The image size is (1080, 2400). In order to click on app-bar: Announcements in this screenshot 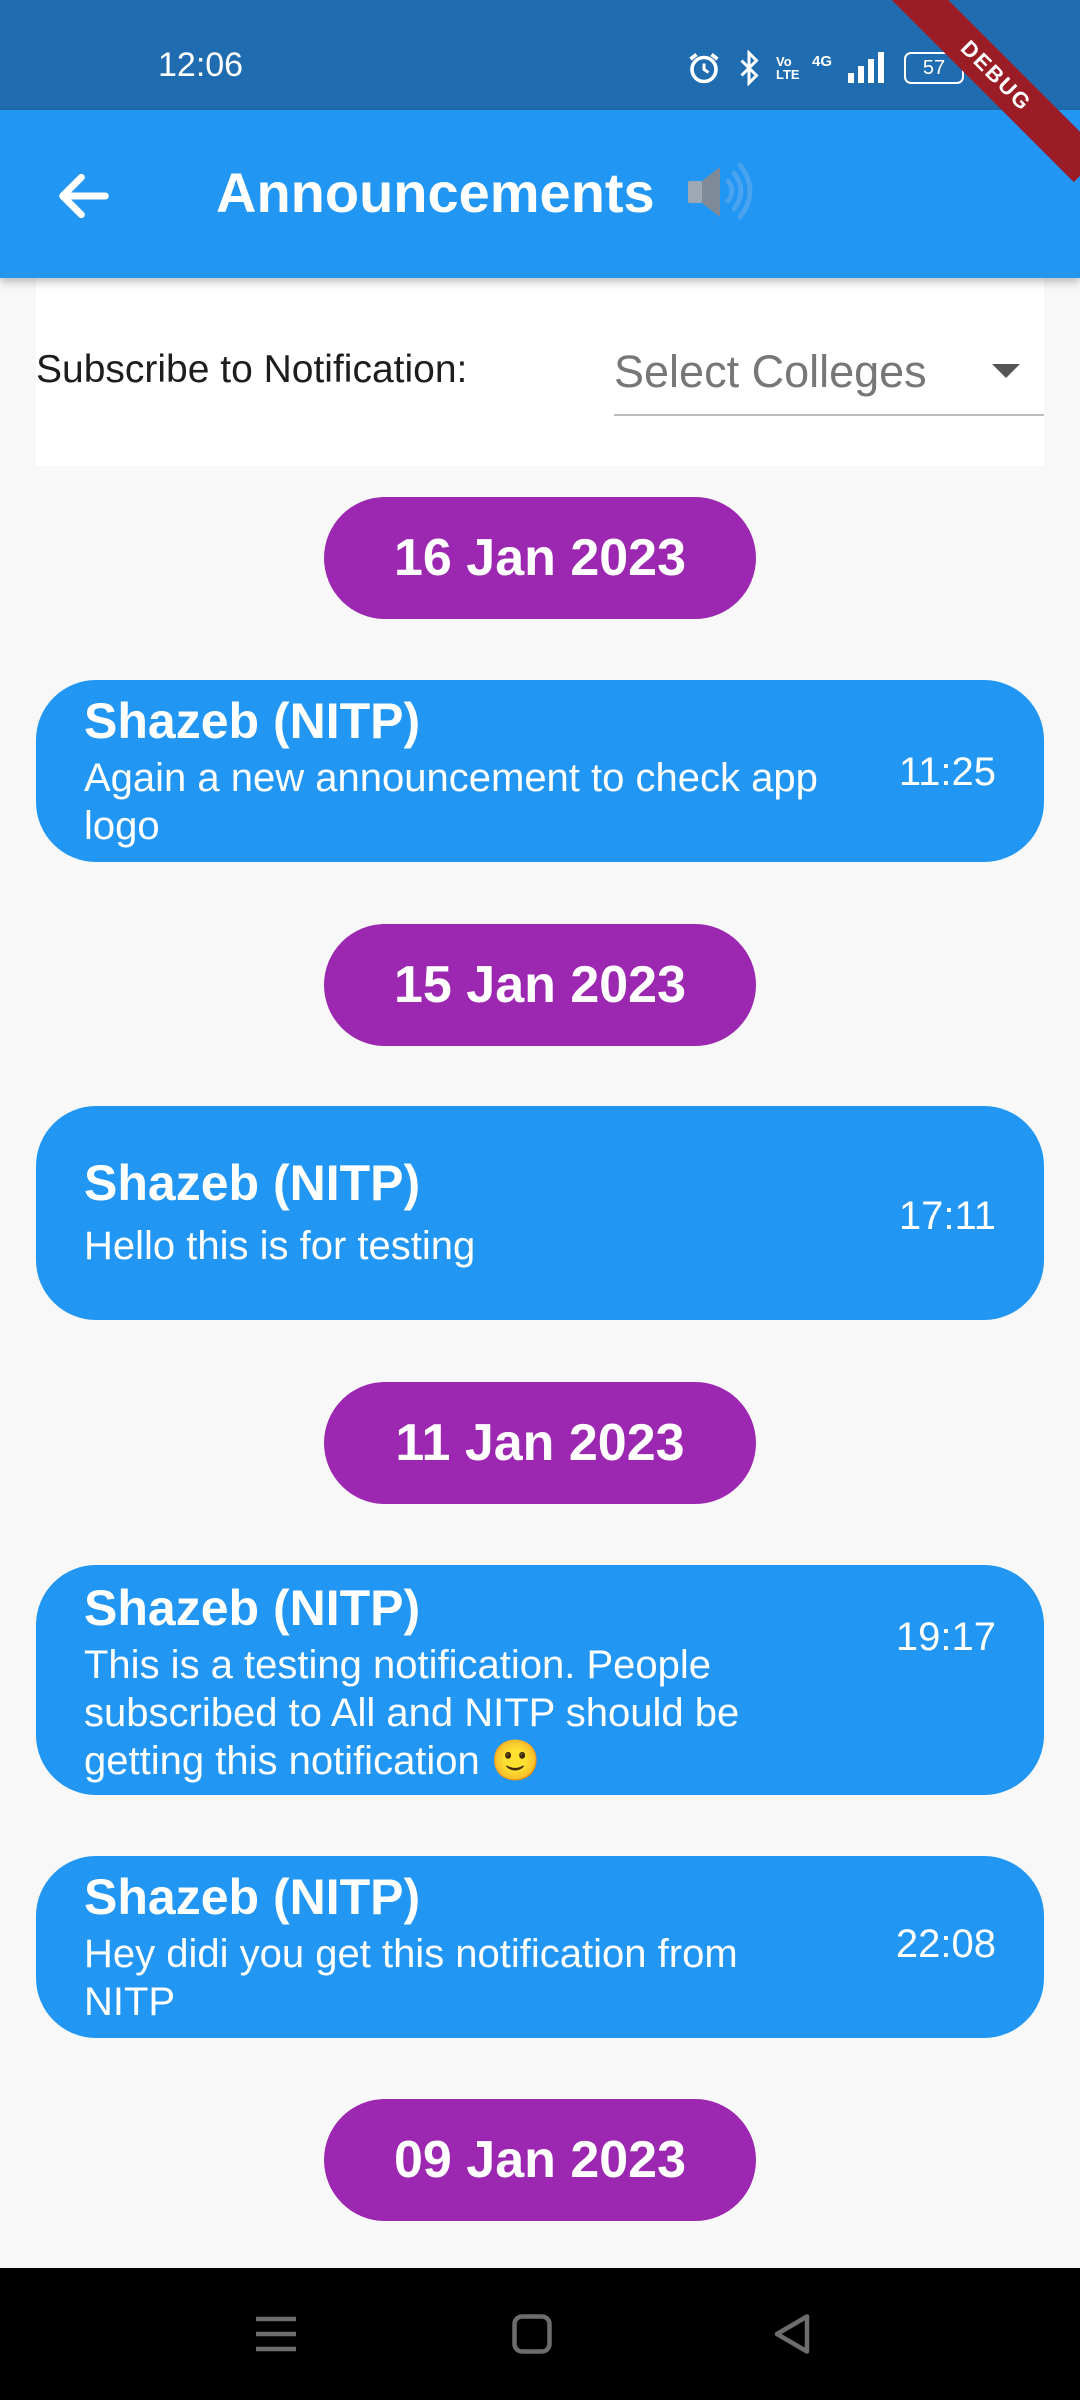, I will do `click(540, 194)`.